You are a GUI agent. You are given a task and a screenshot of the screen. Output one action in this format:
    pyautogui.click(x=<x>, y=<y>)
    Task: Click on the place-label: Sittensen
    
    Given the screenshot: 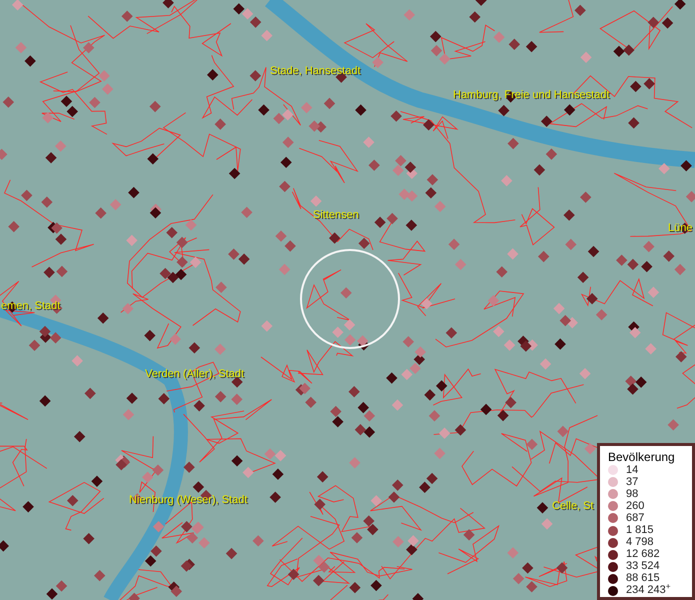 What is the action you would take?
    pyautogui.click(x=336, y=215)
    